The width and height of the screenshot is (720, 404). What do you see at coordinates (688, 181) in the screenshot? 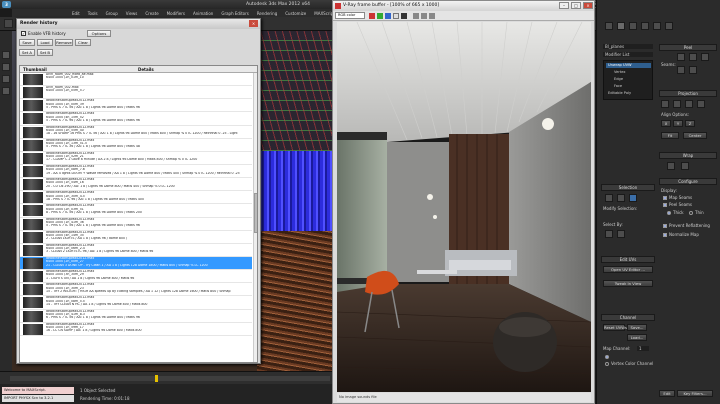
I see `configure-rollout-header: Configure` at bounding box center [688, 181].